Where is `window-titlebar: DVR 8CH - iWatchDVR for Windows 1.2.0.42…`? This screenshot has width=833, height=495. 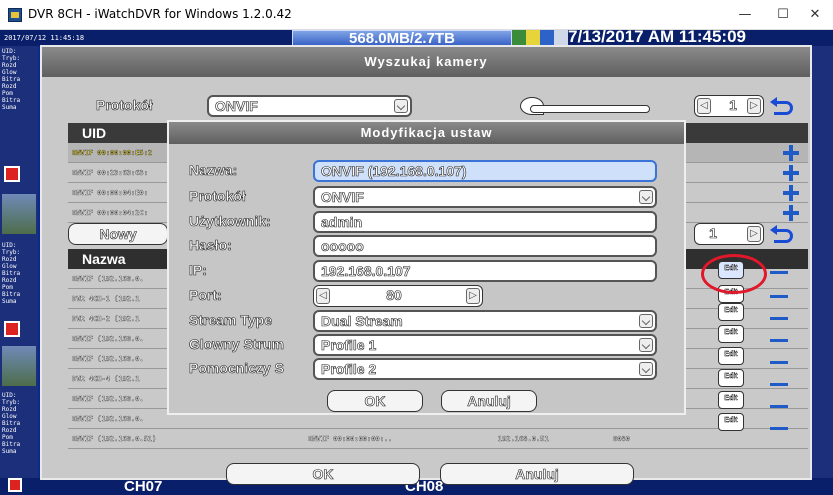
window-titlebar: DVR 8CH - iWatchDVR for Windows 1.2.0.42… is located at coordinates (416, 15).